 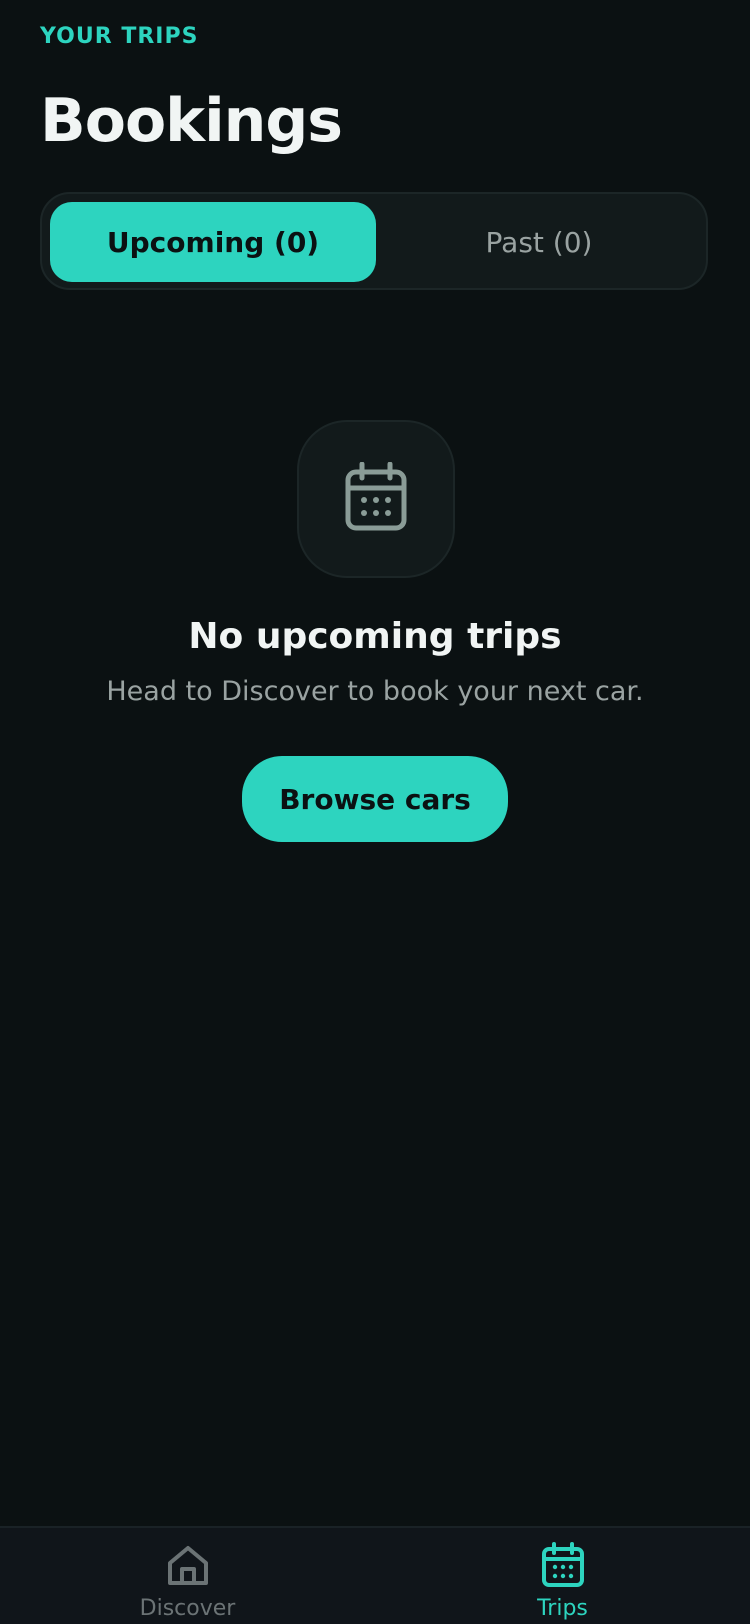 What do you see at coordinates (191, 121) in the screenshot?
I see `page-title: Bookings` at bounding box center [191, 121].